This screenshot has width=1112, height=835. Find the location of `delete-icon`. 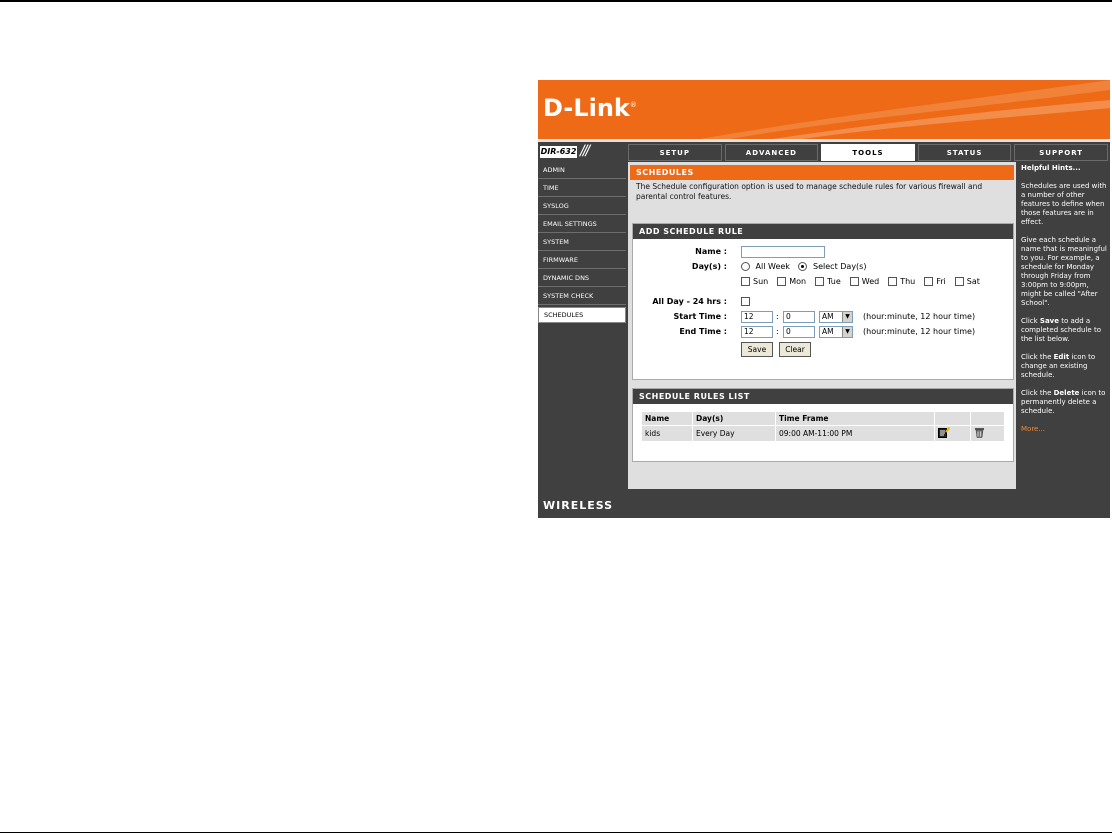

delete-icon is located at coordinates (979, 432).